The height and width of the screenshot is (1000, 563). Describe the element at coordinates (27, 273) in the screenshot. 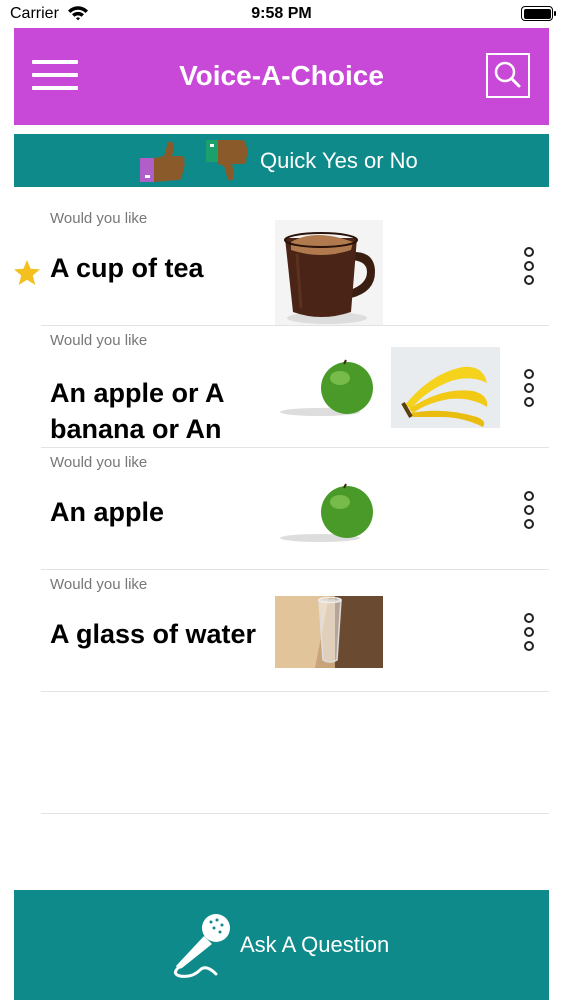

I see `star-icon` at that location.